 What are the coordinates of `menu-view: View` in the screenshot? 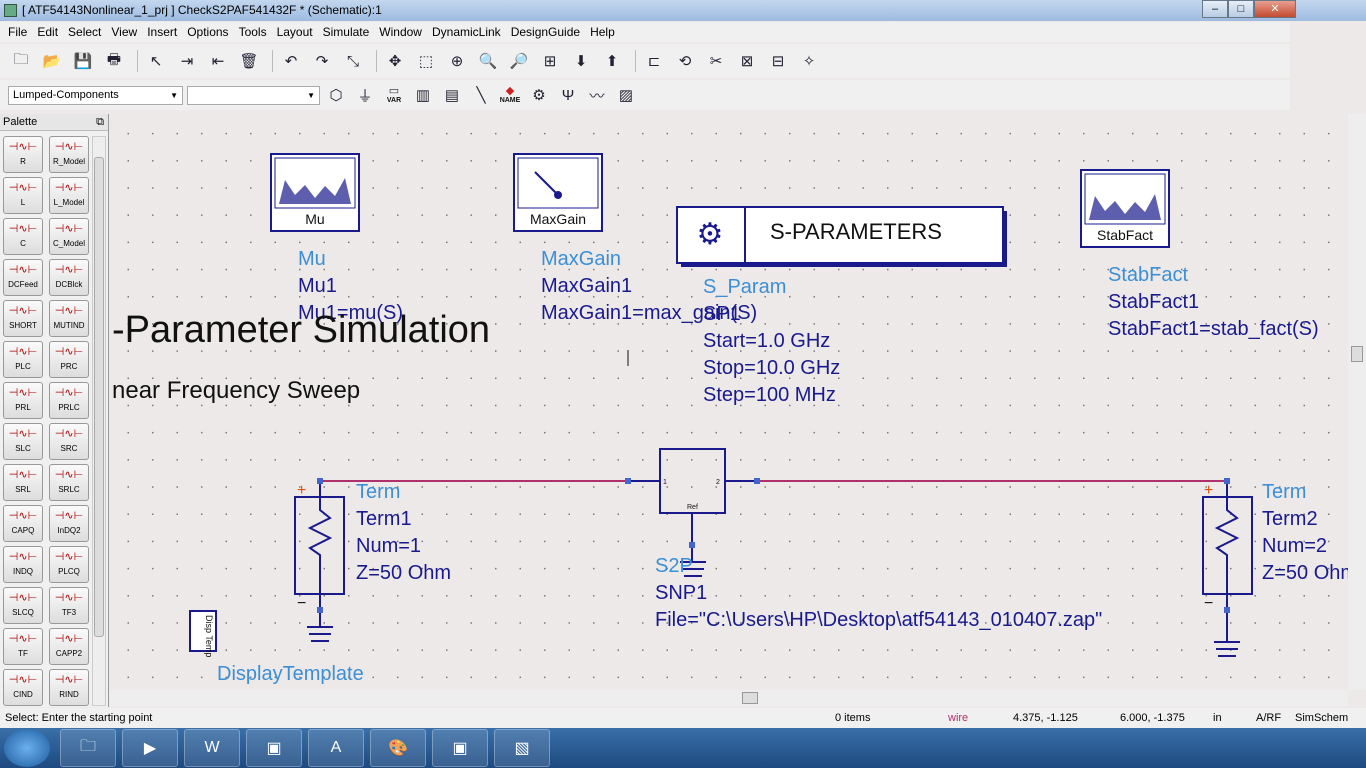 It's located at (125, 32).